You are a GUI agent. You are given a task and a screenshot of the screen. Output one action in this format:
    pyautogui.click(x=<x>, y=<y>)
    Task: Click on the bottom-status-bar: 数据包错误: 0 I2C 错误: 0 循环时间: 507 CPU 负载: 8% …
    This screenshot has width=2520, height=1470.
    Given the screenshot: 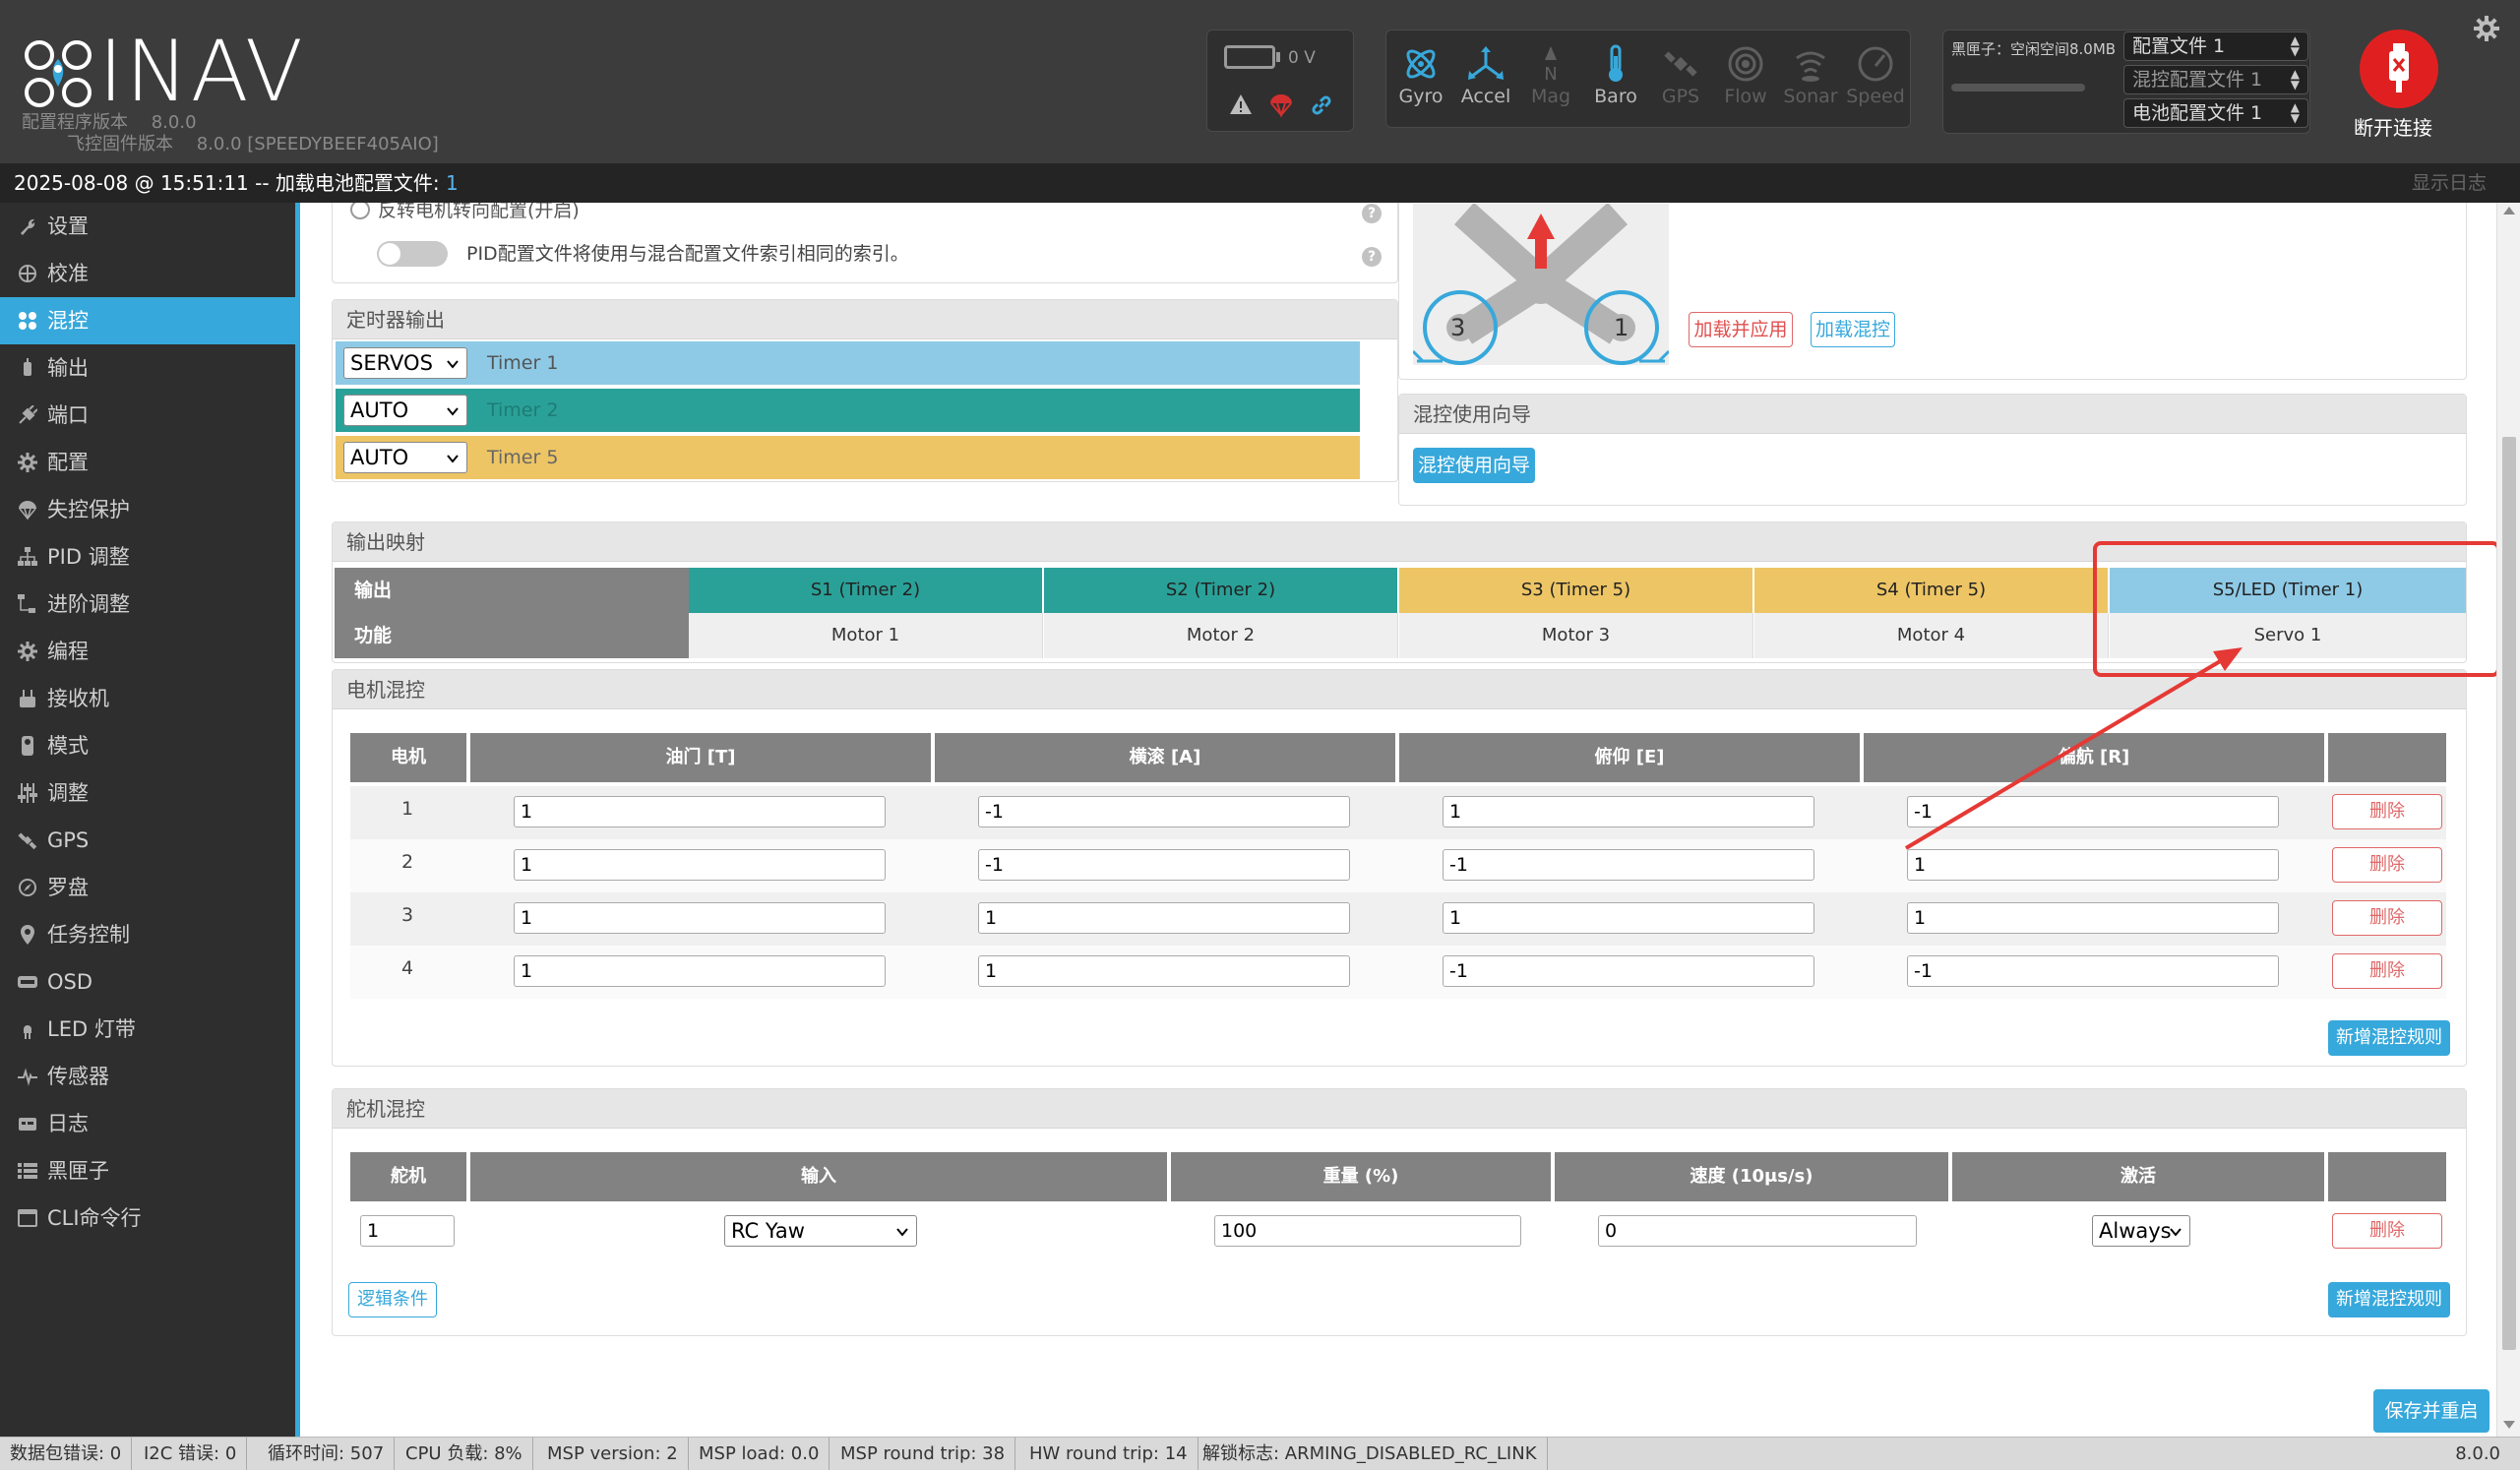 What is the action you would take?
    pyautogui.click(x=1260, y=1453)
    